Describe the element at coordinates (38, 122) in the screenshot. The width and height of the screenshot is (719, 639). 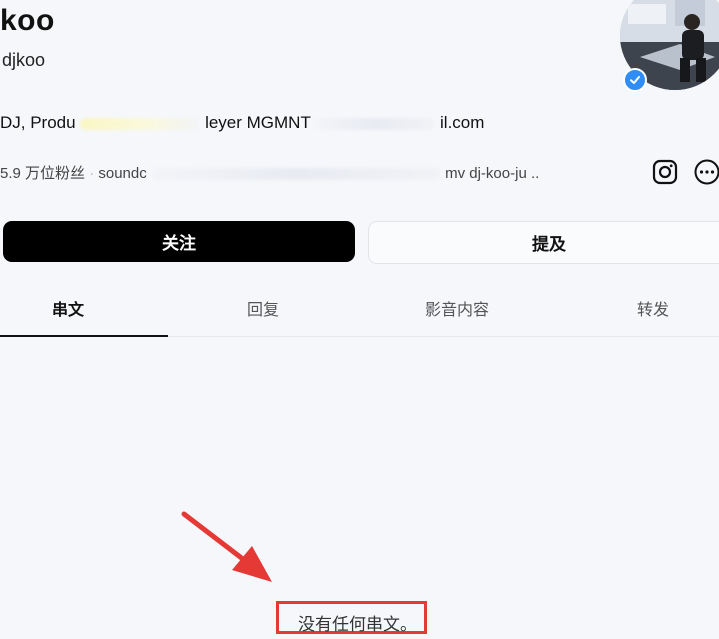
I see `bio-text-start: DJ, Produ` at that location.